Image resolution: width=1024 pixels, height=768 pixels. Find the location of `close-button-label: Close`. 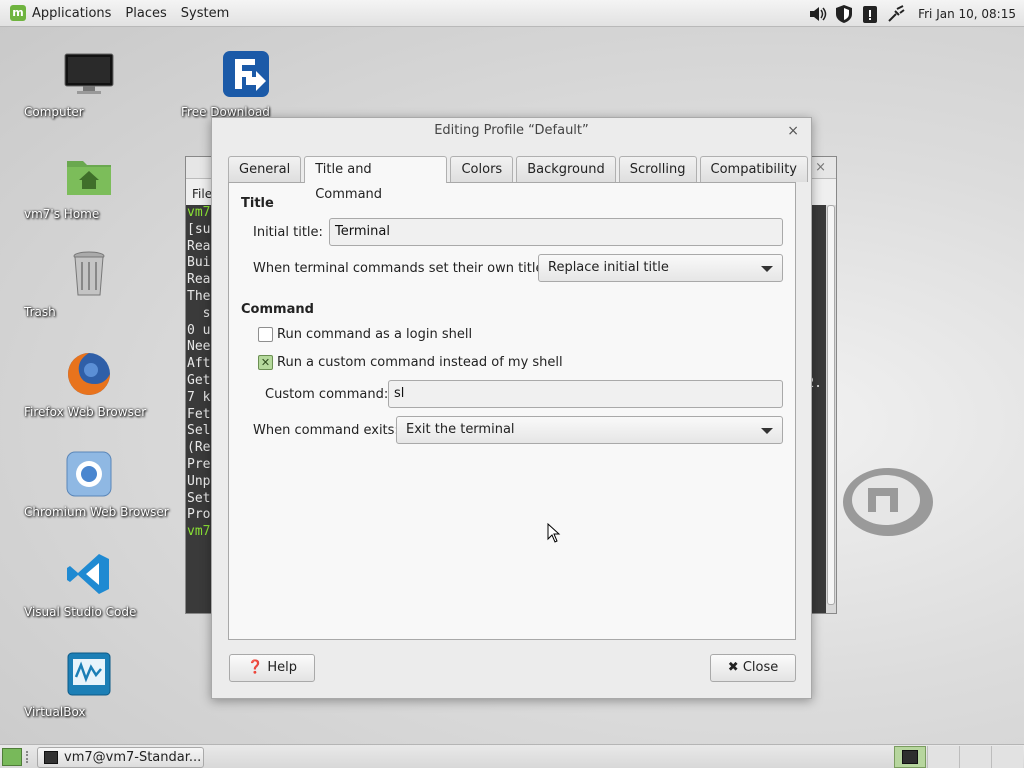

close-button-label: Close is located at coordinates (760, 667).